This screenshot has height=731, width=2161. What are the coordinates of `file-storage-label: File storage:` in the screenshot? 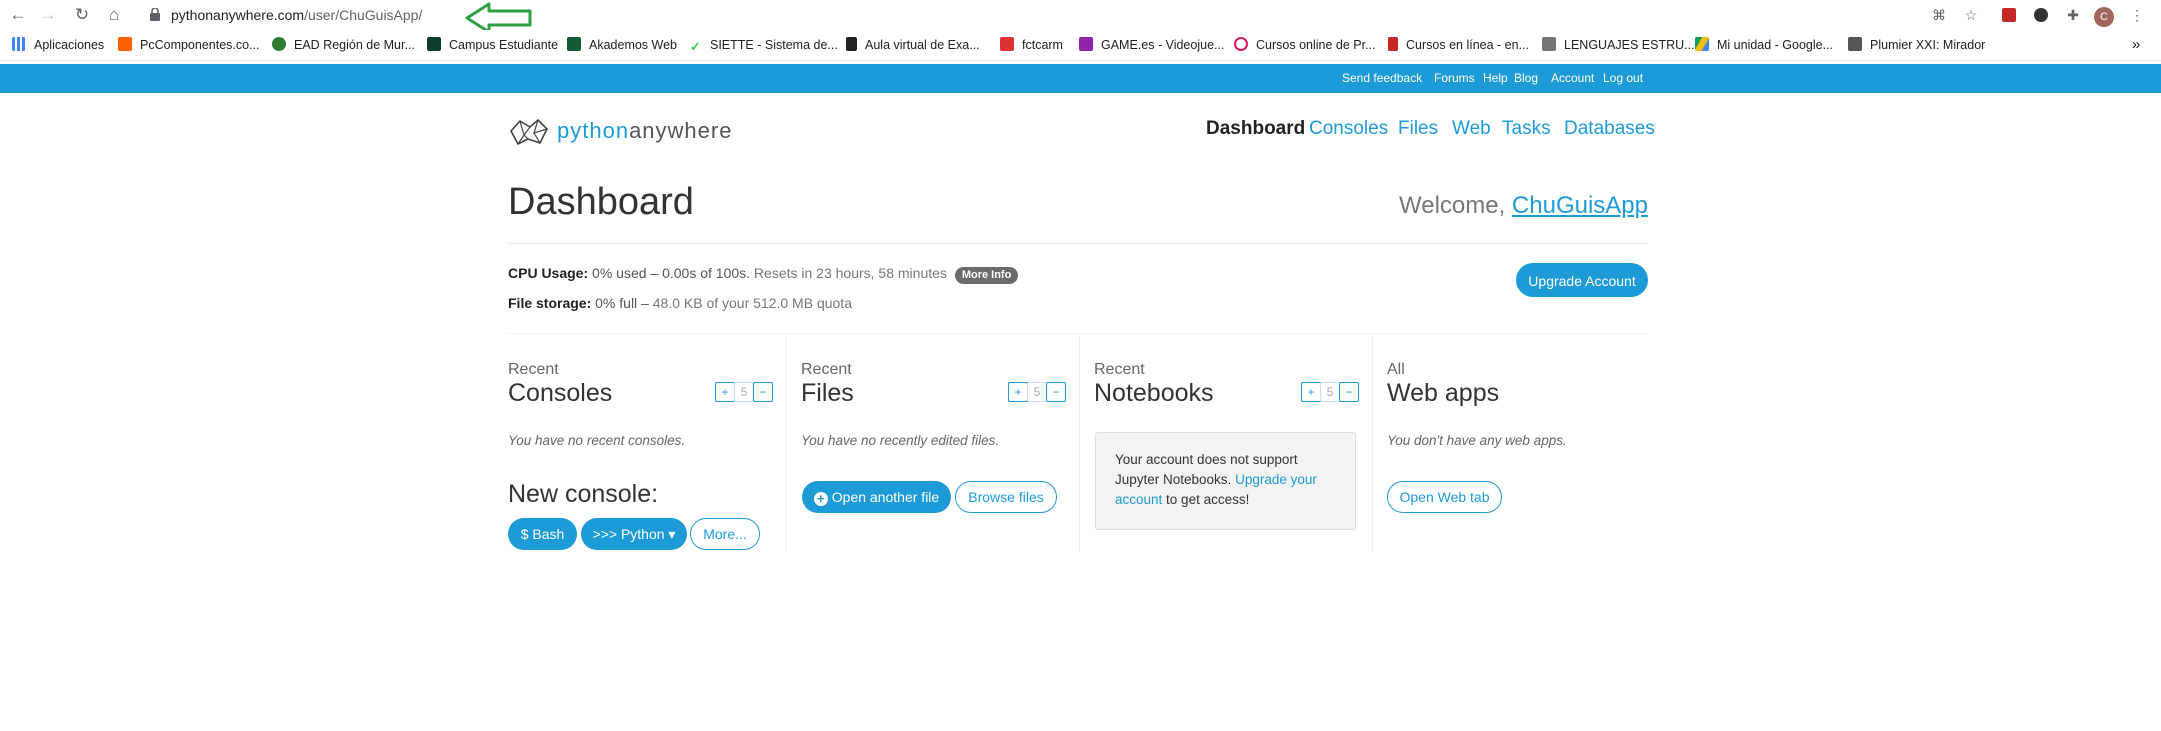 It's located at (550, 303).